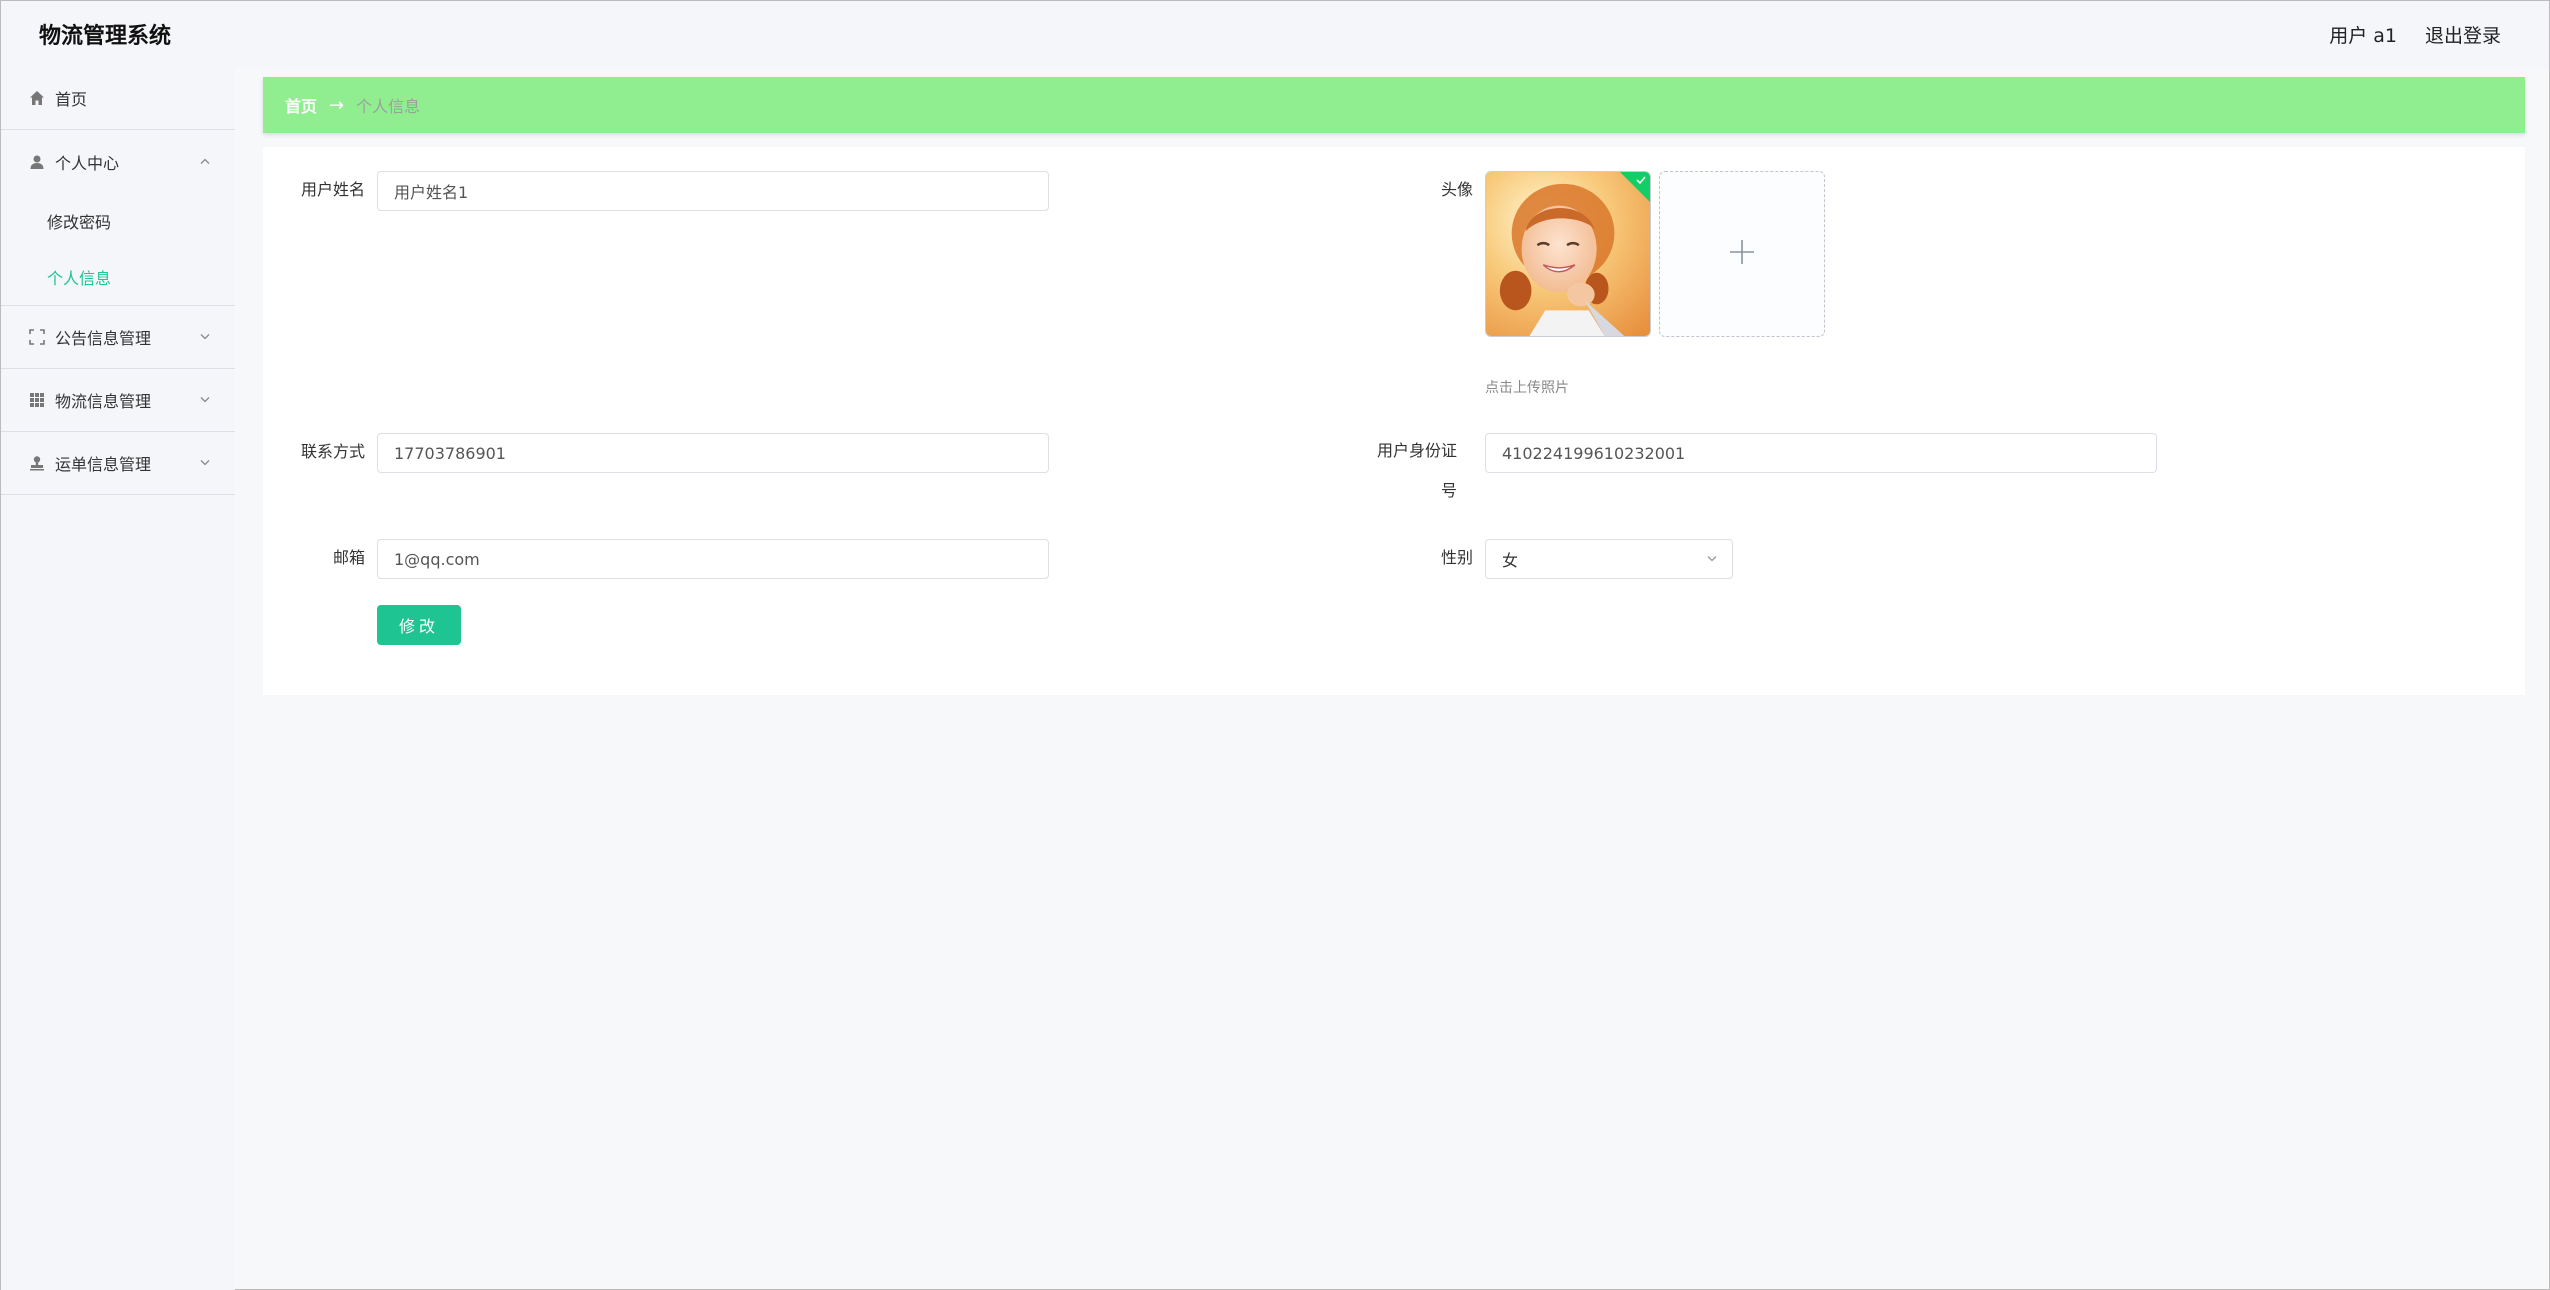  Describe the element at coordinates (37, 463) in the screenshot. I see `stamp-icon` at that location.